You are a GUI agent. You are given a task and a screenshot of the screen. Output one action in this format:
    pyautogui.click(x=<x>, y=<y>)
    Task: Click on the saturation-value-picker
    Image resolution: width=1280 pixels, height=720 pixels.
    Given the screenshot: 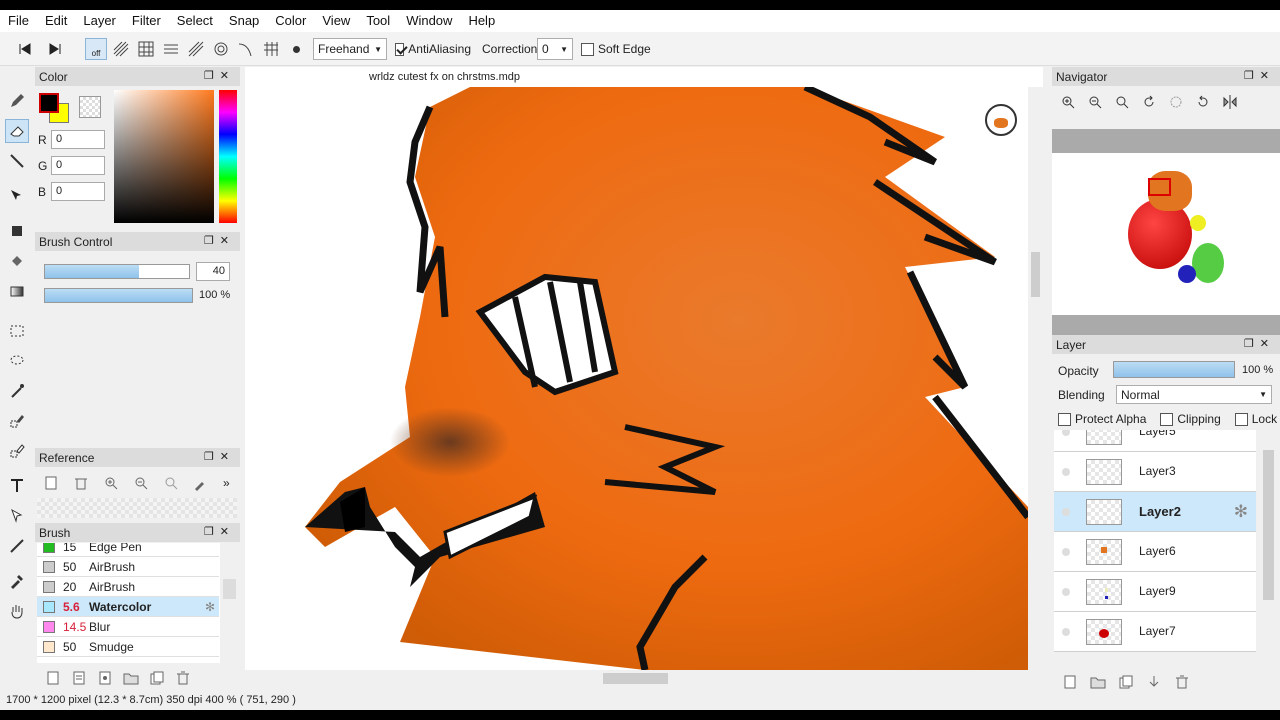 What is the action you would take?
    pyautogui.click(x=164, y=156)
    